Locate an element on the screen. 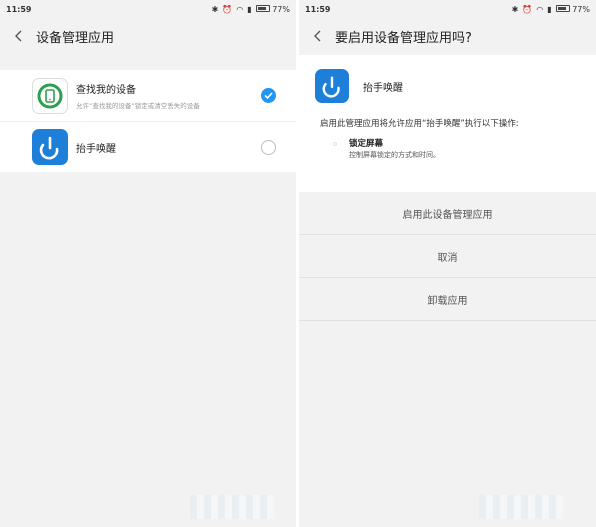 The width and height of the screenshot is (596, 527). checked-checkbox is located at coordinates (268, 95).